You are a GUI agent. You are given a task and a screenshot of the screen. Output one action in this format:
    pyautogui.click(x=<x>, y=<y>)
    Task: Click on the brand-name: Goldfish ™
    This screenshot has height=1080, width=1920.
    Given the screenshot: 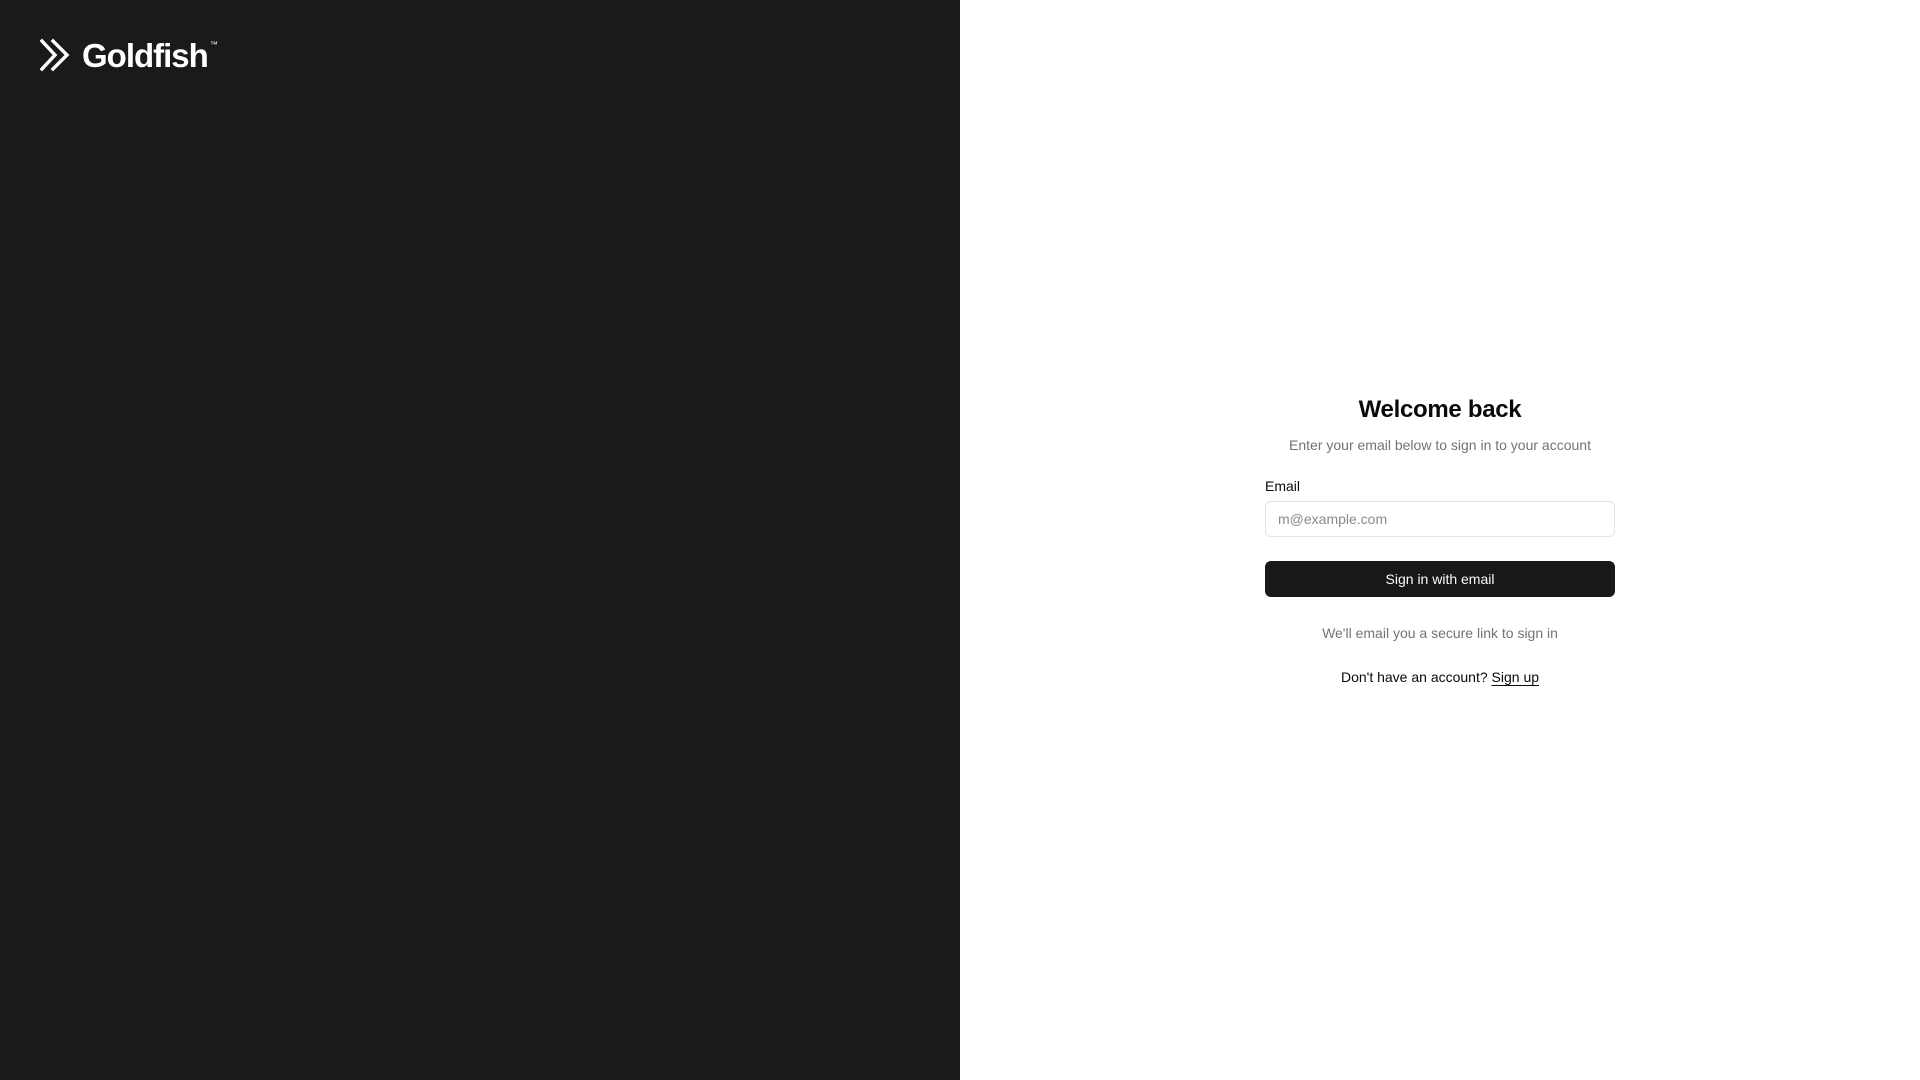 What is the action you would take?
    pyautogui.click(x=150, y=55)
    